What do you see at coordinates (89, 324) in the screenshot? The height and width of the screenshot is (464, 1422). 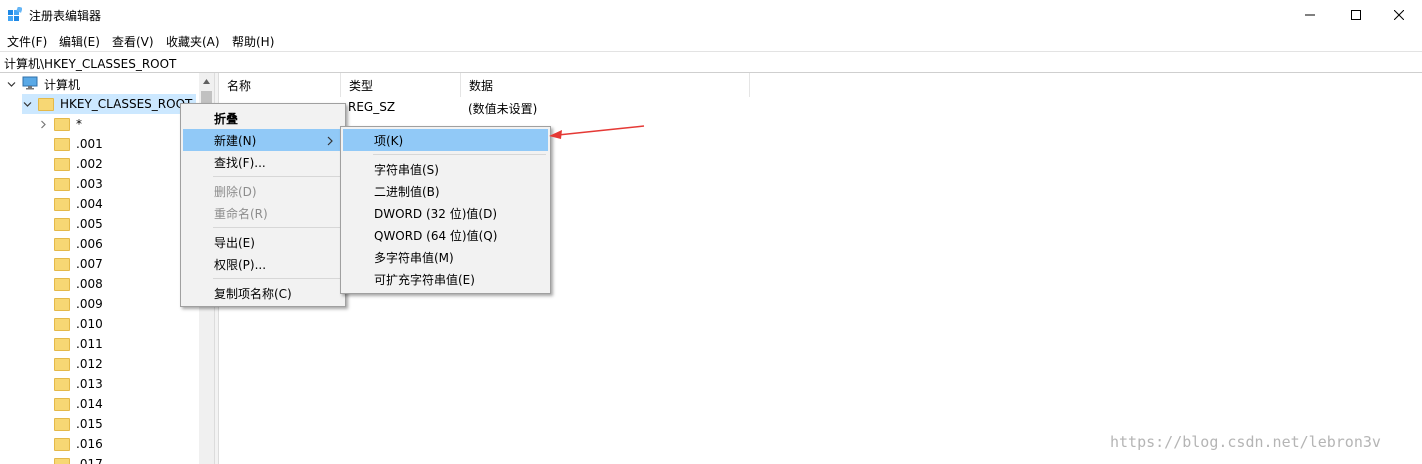 I see `tree-node-label: .010` at bounding box center [89, 324].